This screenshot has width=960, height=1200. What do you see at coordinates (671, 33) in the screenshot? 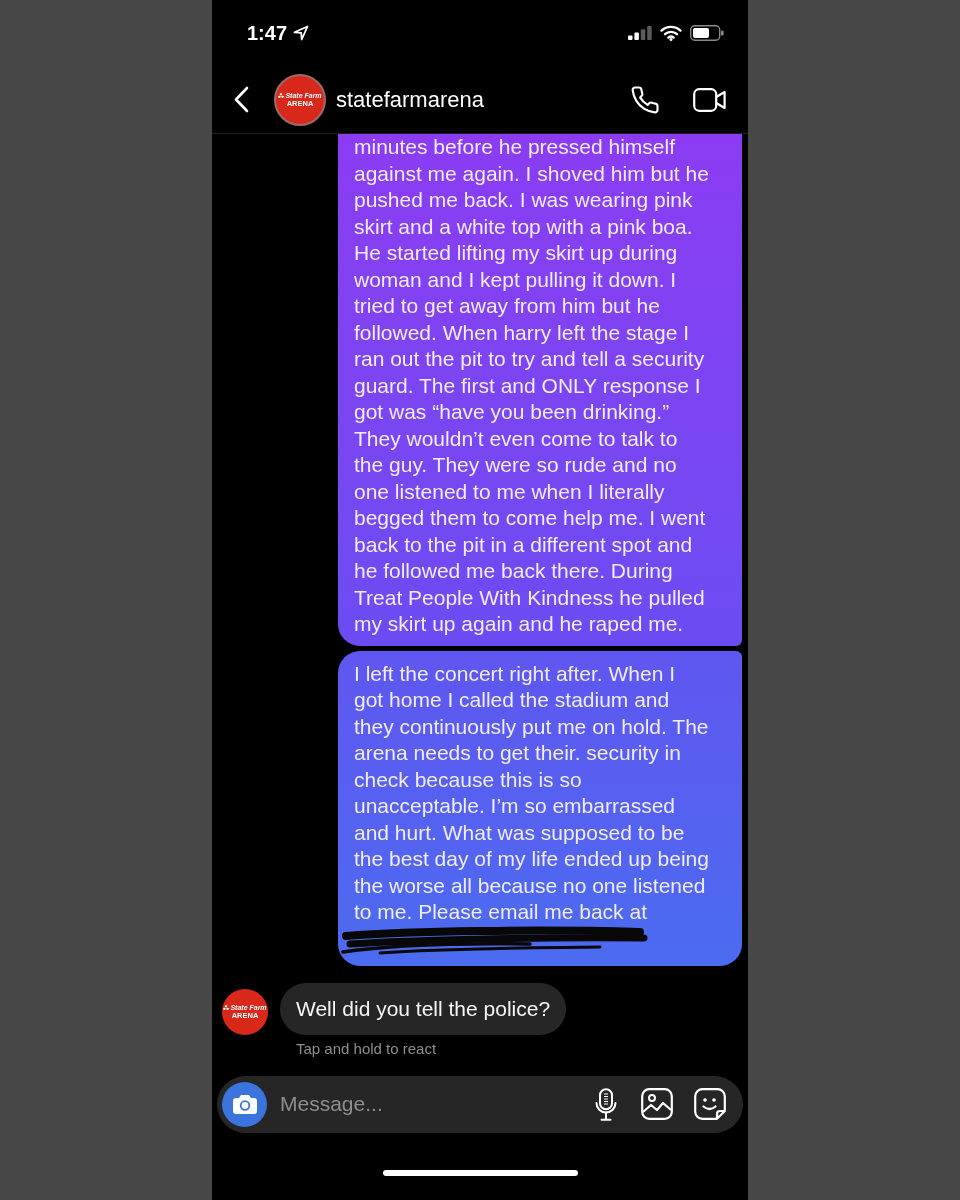
I see `wifi-icon` at bounding box center [671, 33].